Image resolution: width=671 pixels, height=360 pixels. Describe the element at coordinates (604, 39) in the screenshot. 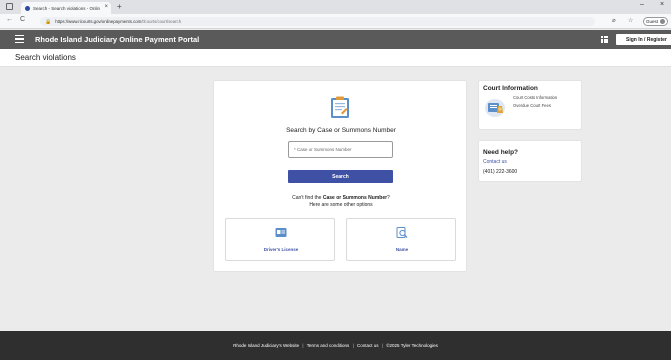

I see `apps-grid-icon` at that location.